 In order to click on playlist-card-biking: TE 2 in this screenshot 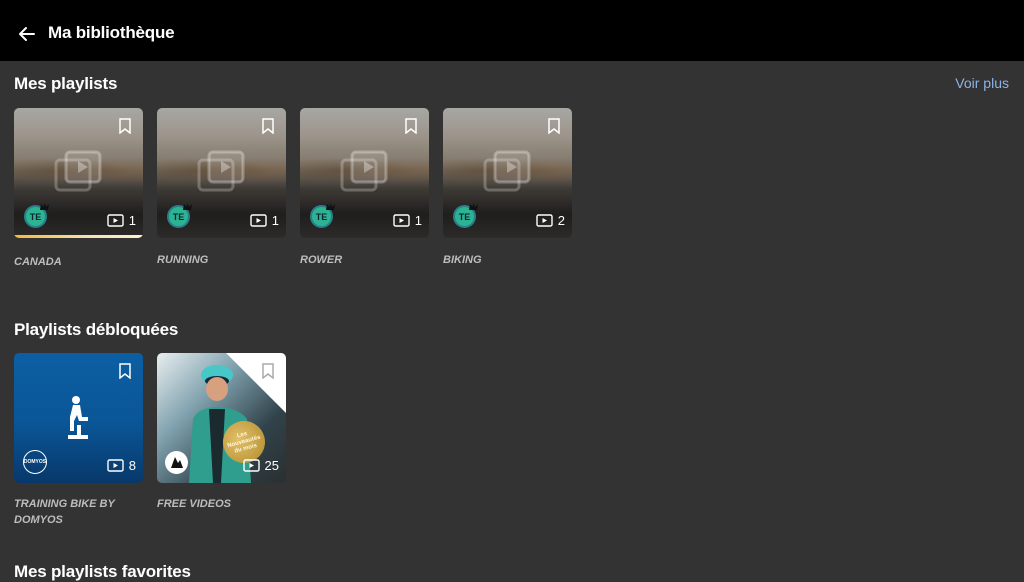, I will do `click(507, 173)`.